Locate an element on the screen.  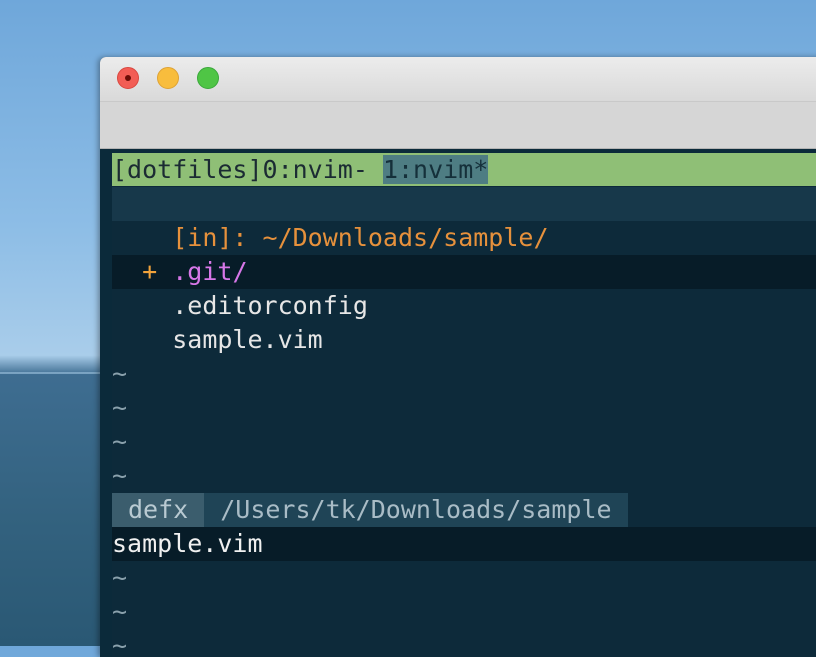
statusline-cwd: /Users/tk/Downloads/sample is located at coordinates (416, 510).